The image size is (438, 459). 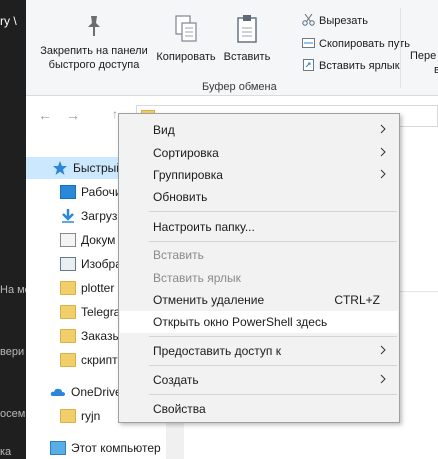 I want to click on menu-item-label: Предоставить доступ к, so click(x=217, y=351).